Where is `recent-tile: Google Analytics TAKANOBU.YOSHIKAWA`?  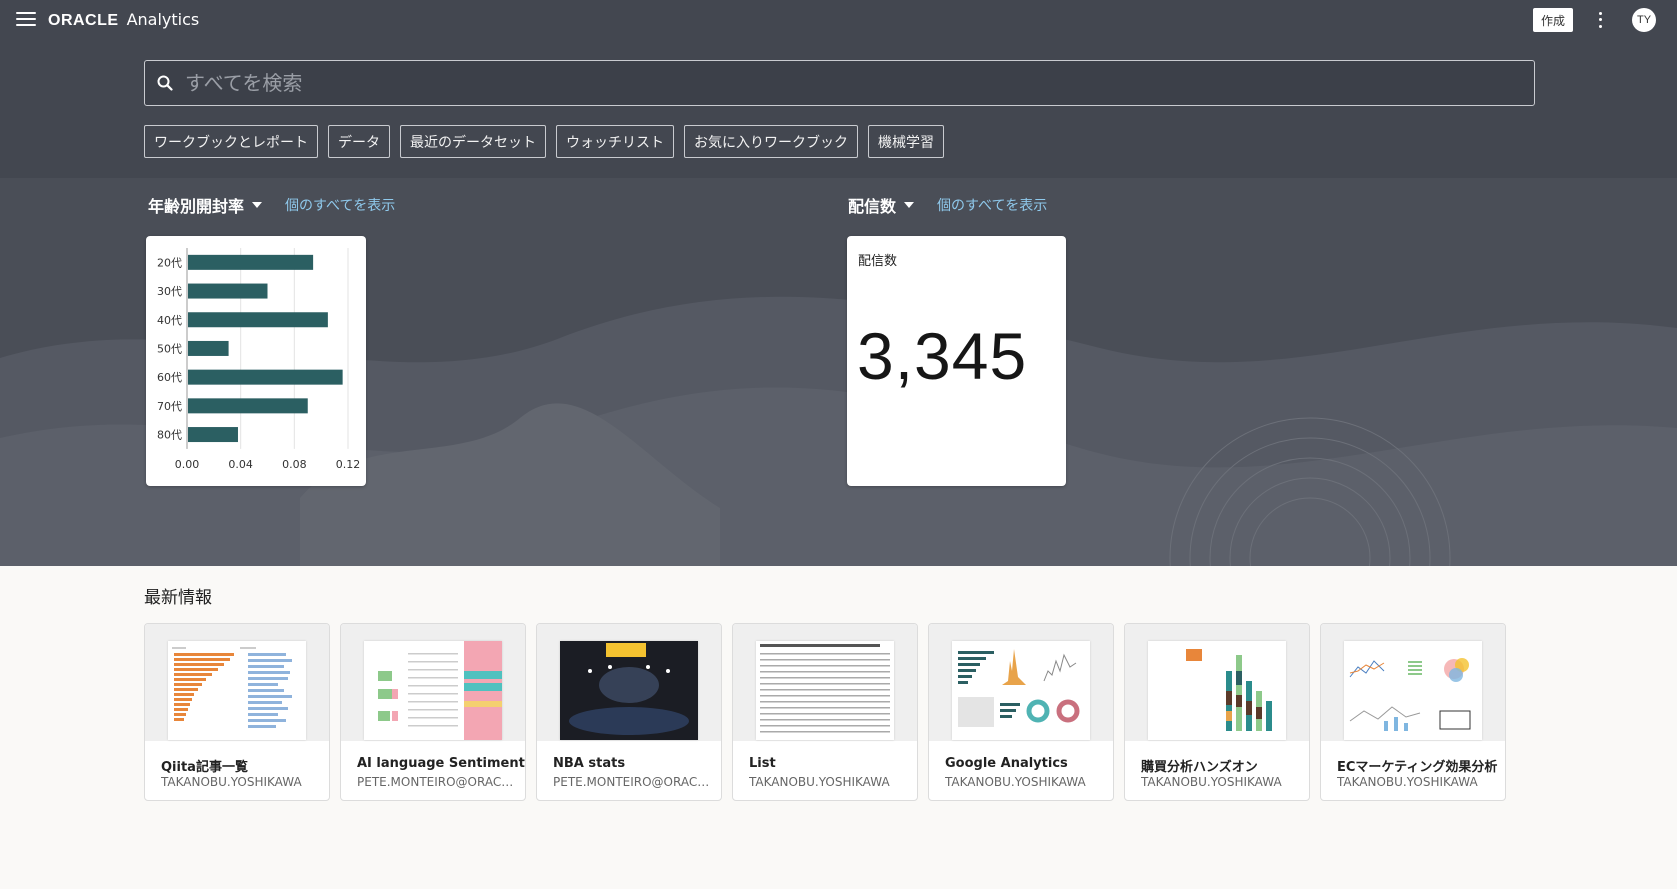
recent-tile: Google Analytics TAKANOBU.YOSHIKAWA is located at coordinates (1021, 712).